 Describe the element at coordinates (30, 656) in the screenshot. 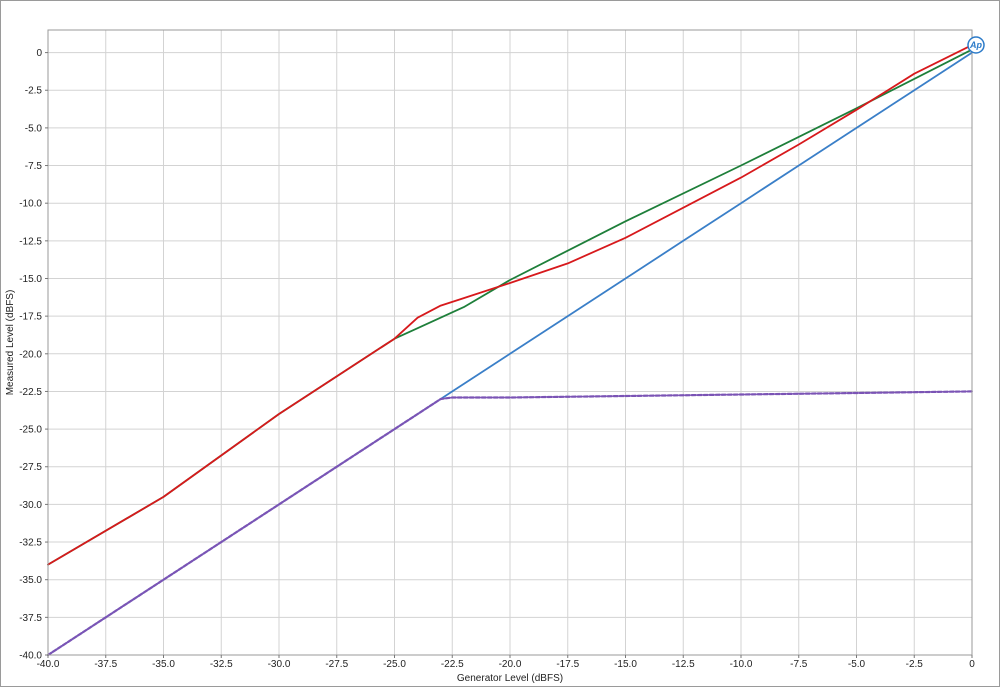

I see `y-tick-label: -40.0` at that location.